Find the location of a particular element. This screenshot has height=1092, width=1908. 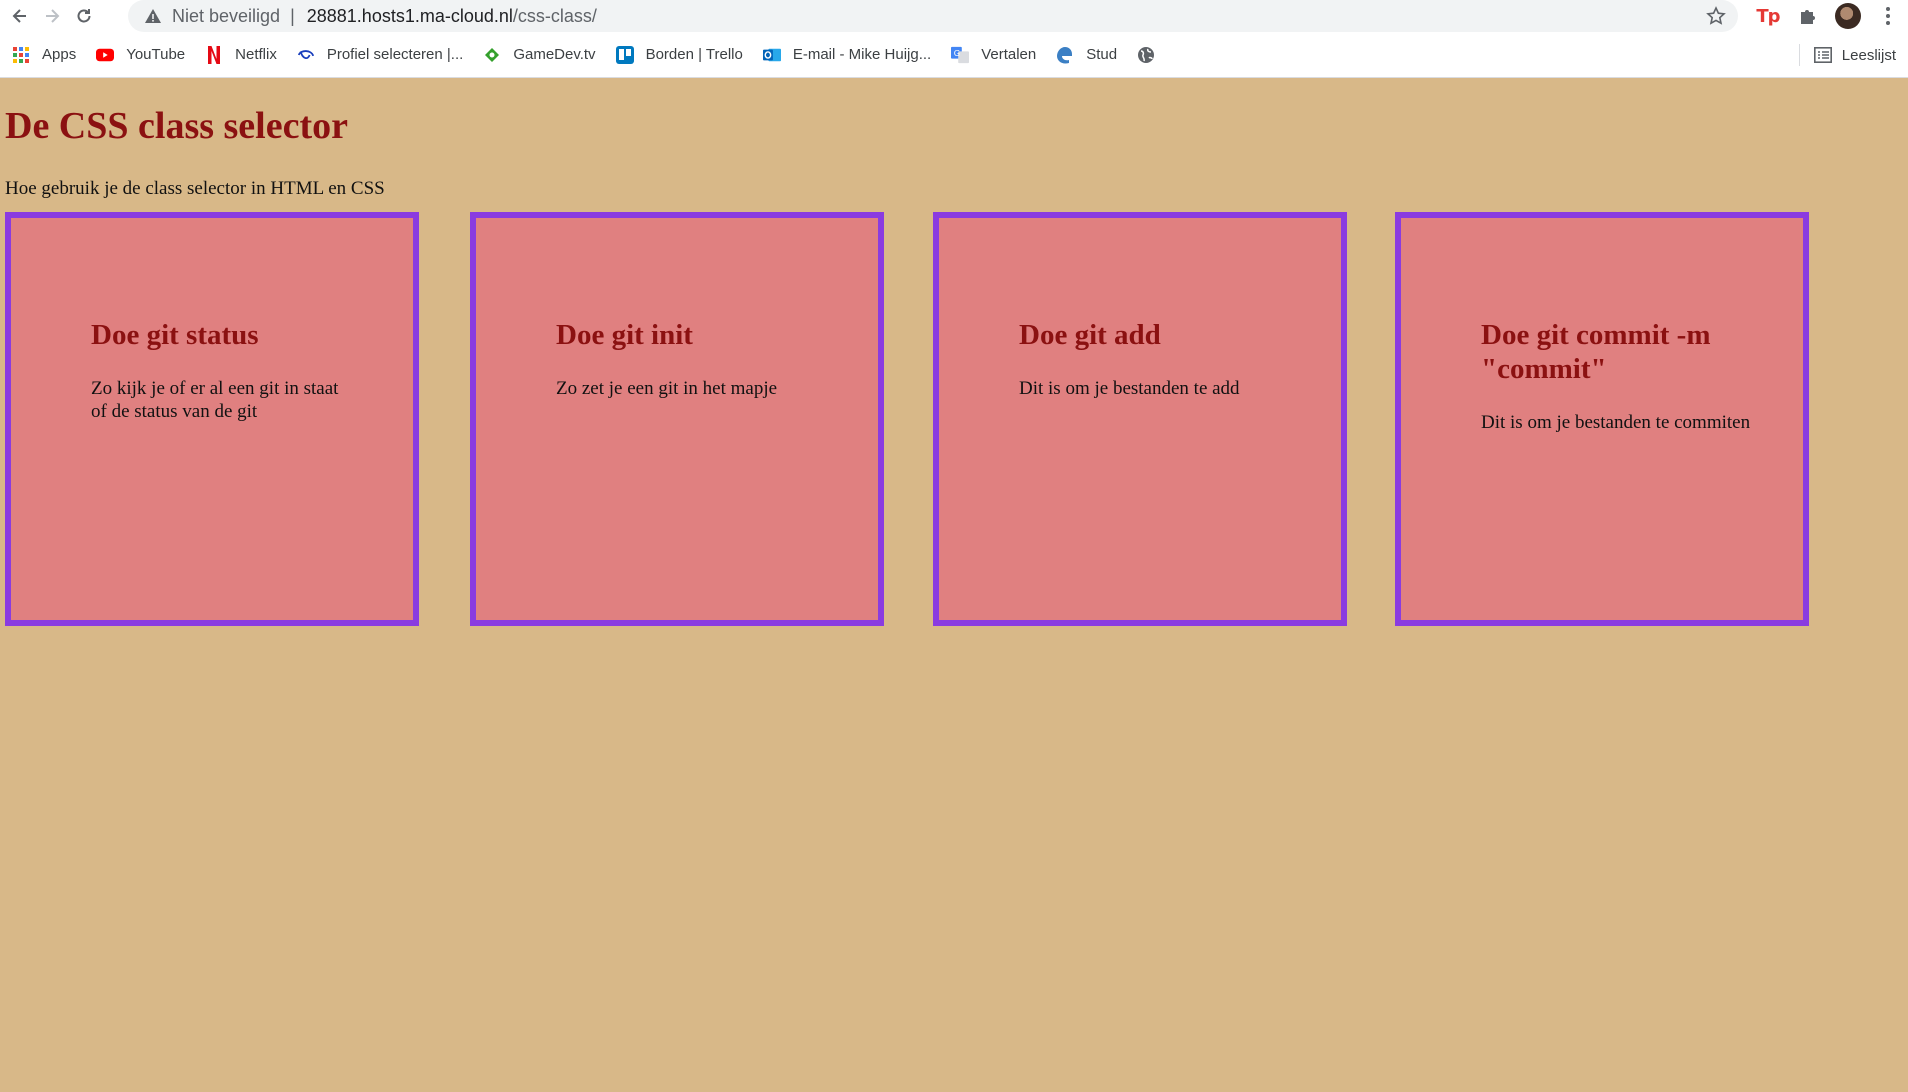

bookmark-globe is located at coordinates (1152, 55).